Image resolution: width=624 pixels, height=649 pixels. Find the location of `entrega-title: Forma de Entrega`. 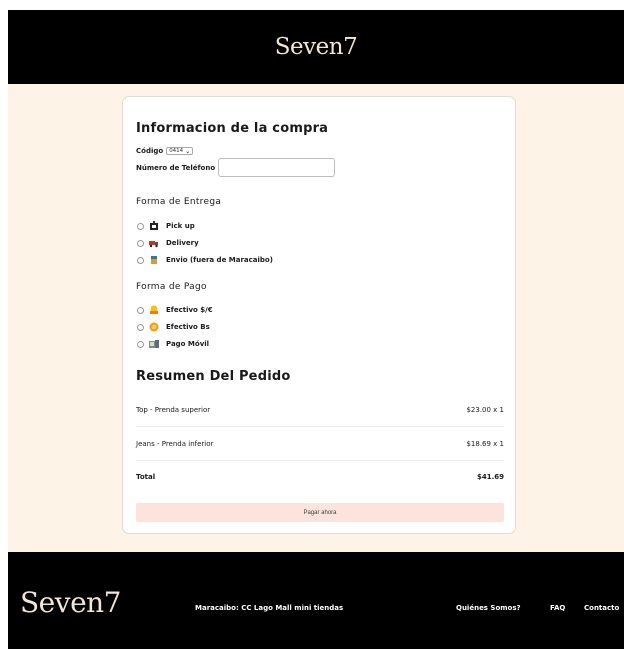

entrega-title: Forma de Entrega is located at coordinates (179, 202).